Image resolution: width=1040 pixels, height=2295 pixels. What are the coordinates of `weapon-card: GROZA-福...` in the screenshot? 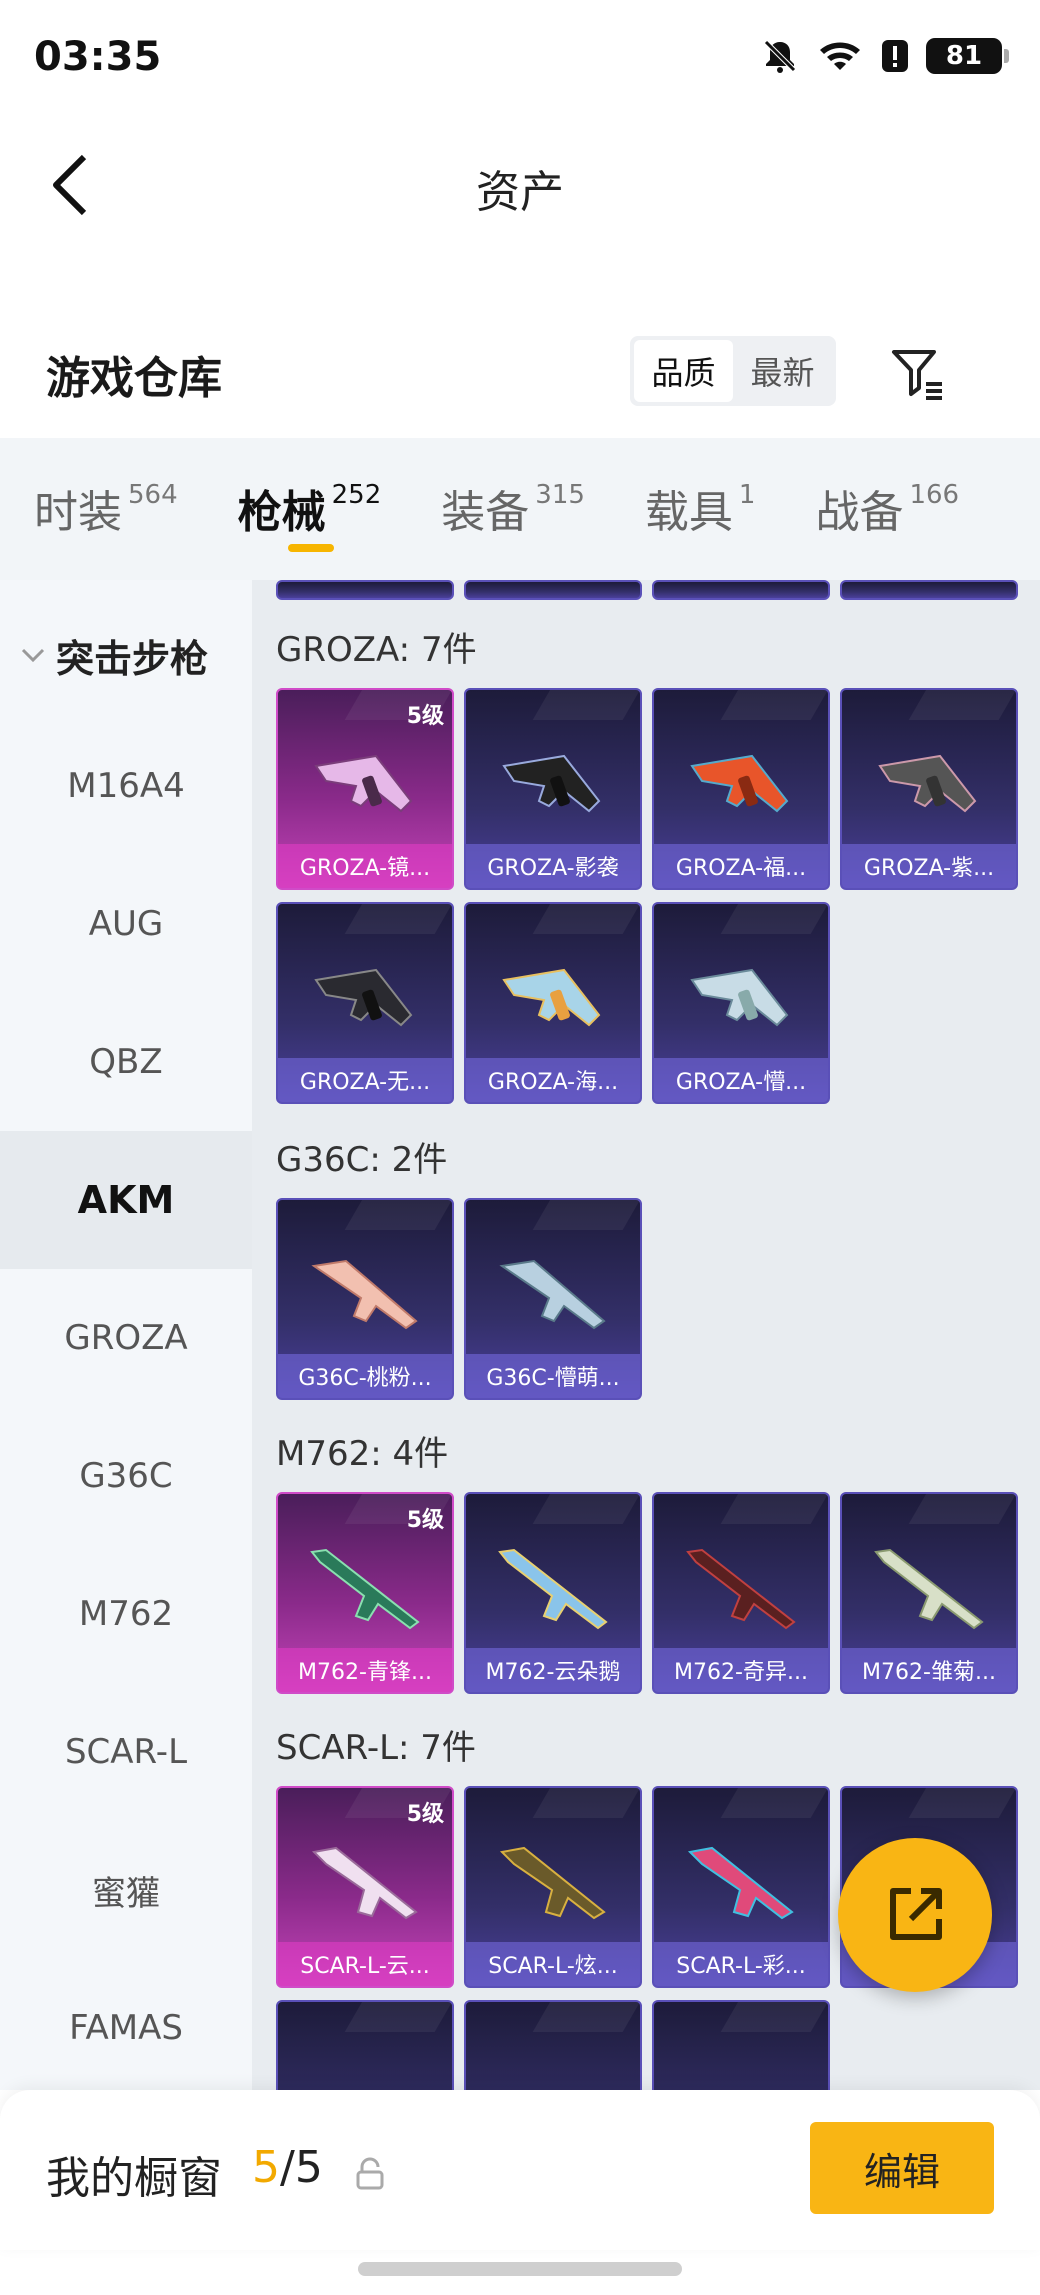 It's located at (741, 789).